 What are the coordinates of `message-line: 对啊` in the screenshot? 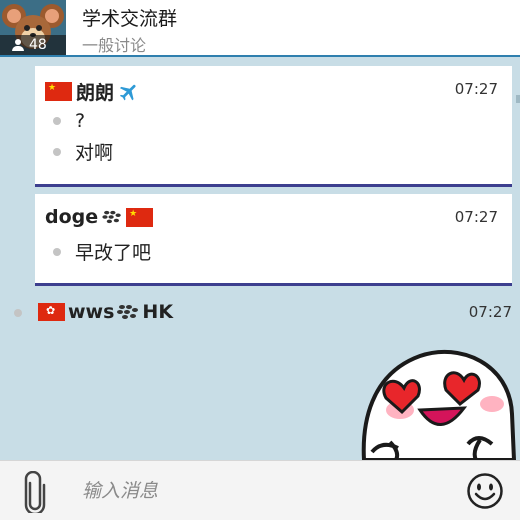 It's located at (83, 151).